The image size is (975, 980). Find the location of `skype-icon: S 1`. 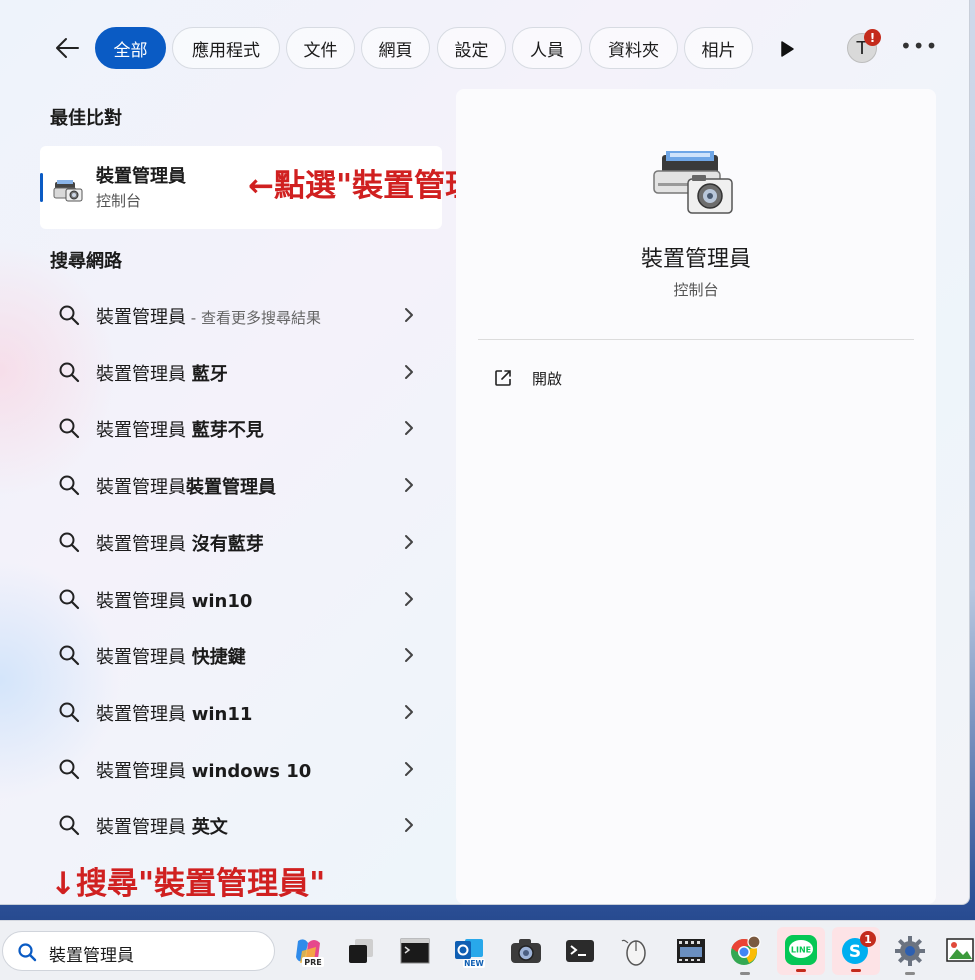

skype-icon: S 1 is located at coordinates (859, 947).